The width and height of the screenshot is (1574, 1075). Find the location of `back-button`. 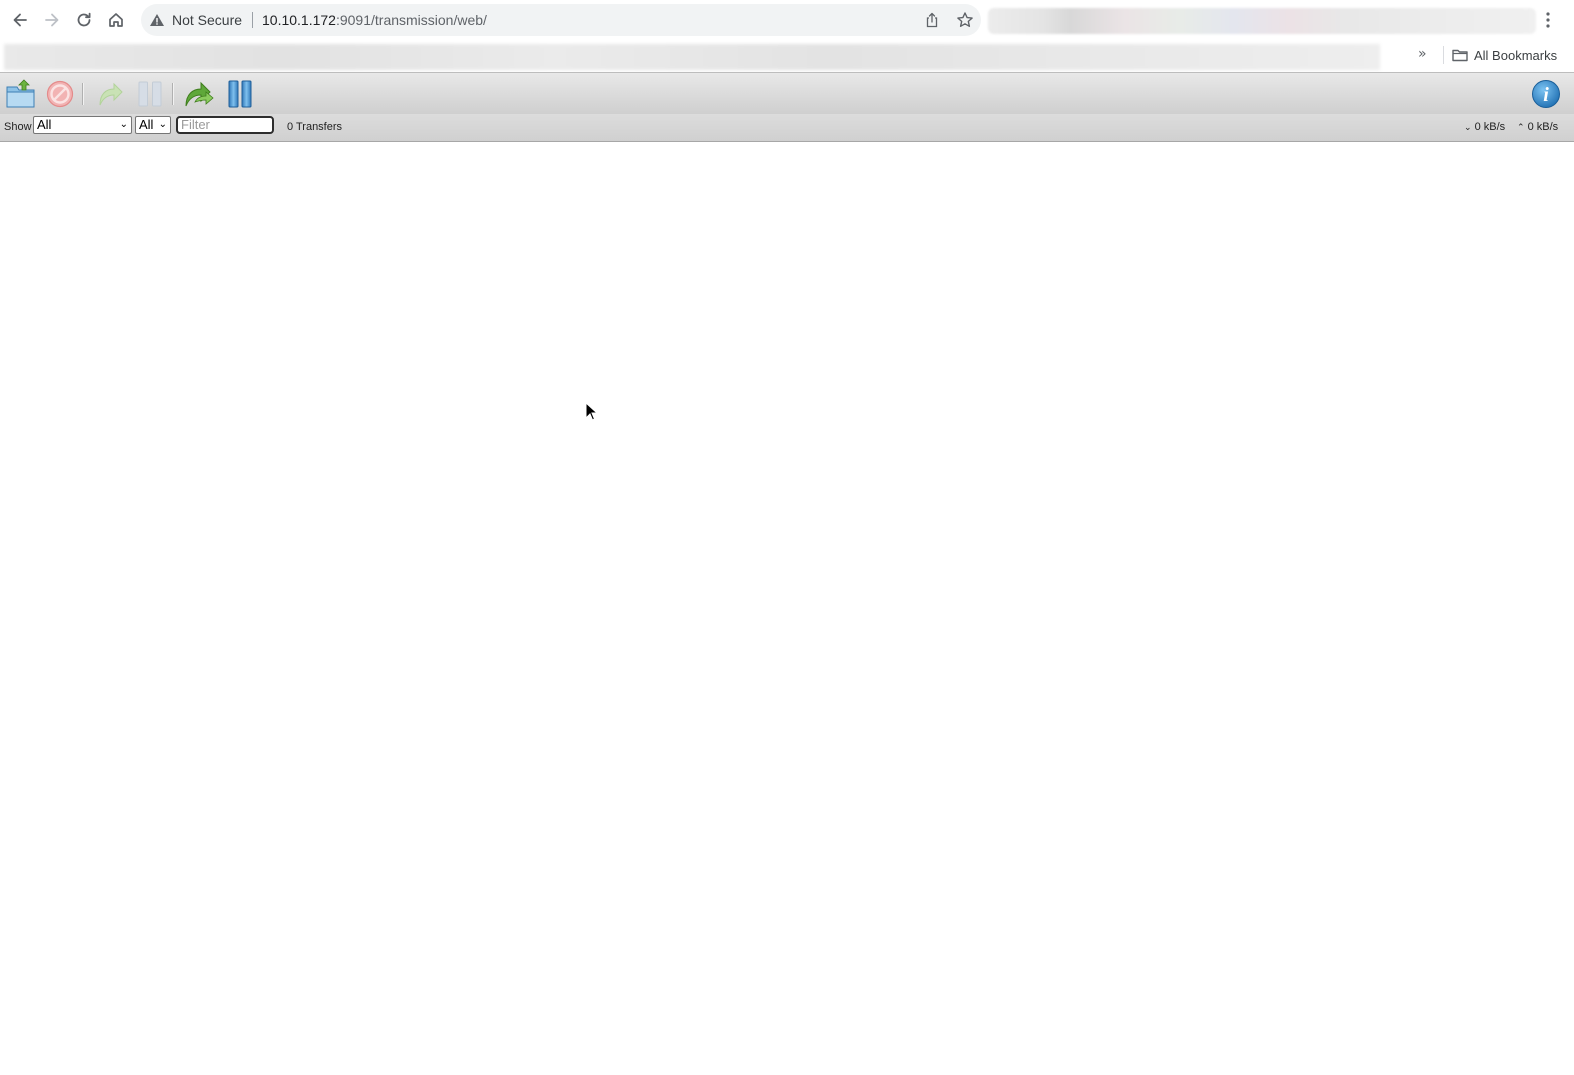

back-button is located at coordinates (20, 20).